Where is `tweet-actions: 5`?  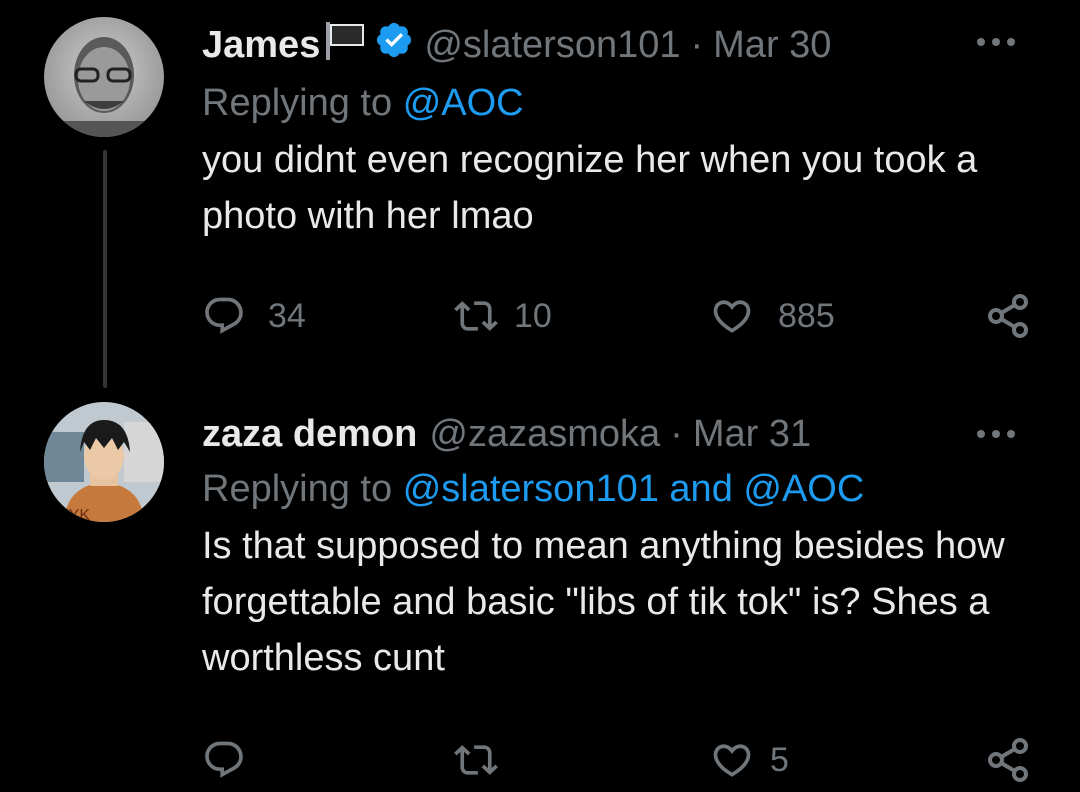
tweet-actions: 5 is located at coordinates (540, 760).